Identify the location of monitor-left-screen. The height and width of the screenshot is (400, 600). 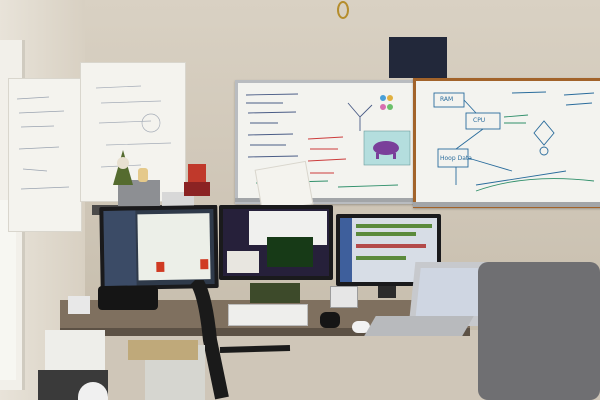
(159, 247).